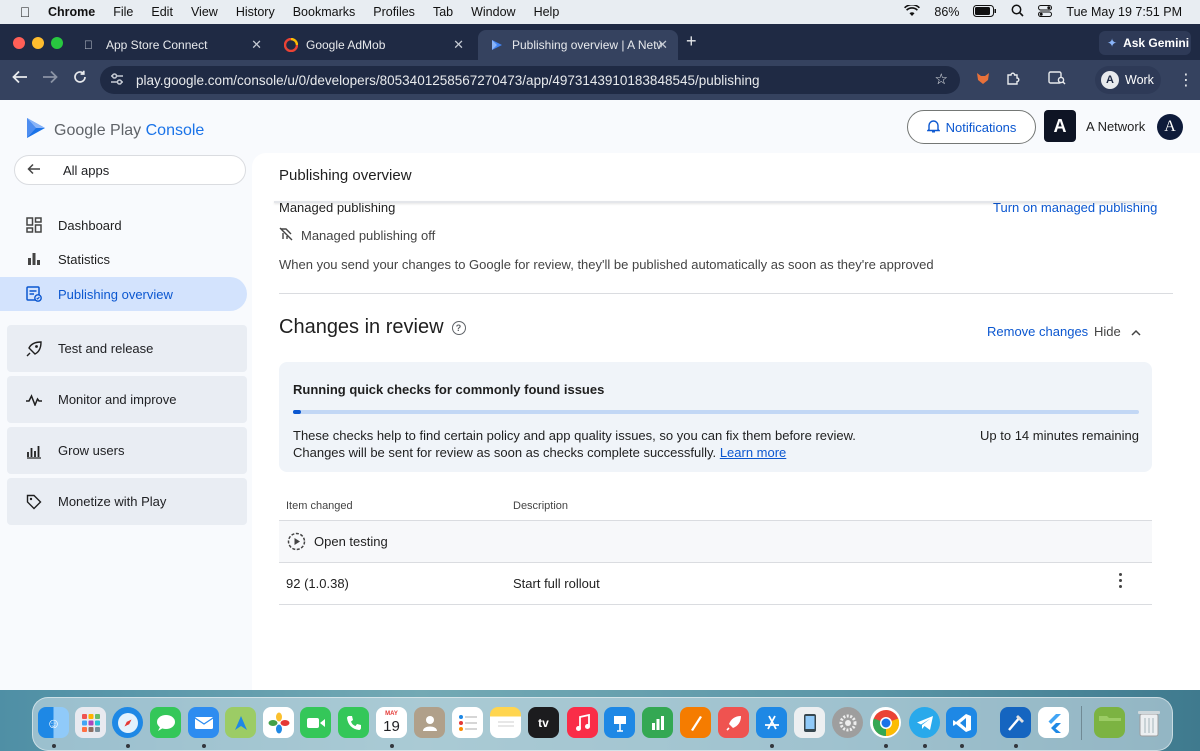 The image size is (1200, 751). I want to click on tab-title: Publishing overview | A Netwo, so click(587, 45).